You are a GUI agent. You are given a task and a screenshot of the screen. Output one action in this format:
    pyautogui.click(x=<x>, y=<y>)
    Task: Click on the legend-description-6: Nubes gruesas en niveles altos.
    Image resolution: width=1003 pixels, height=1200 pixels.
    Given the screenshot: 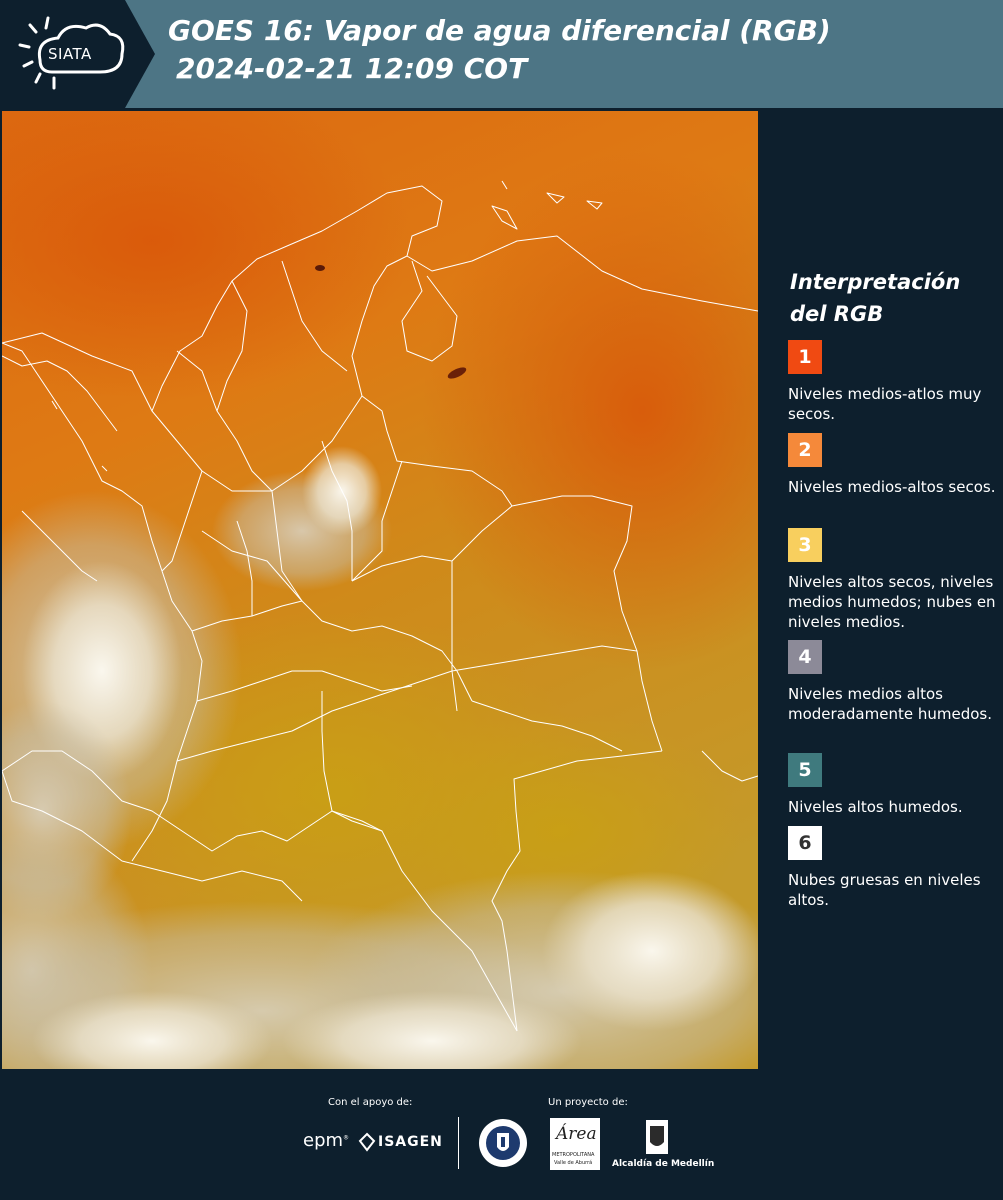 What is the action you would take?
    pyautogui.click(x=884, y=890)
    